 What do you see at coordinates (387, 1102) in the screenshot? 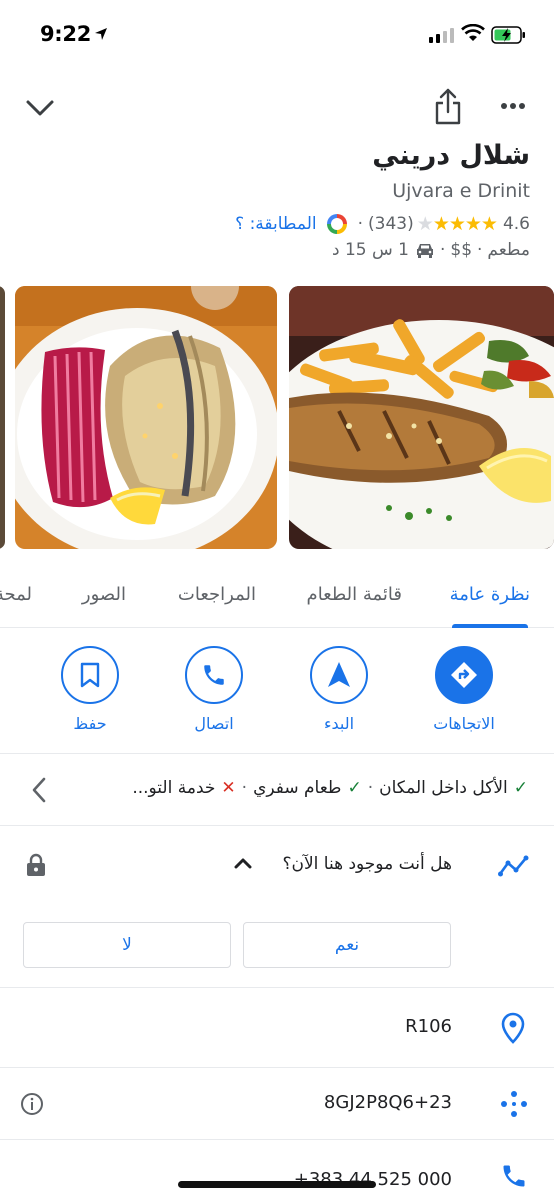
I see `plus-code-text: 8GJ2P8Q6+23` at bounding box center [387, 1102].